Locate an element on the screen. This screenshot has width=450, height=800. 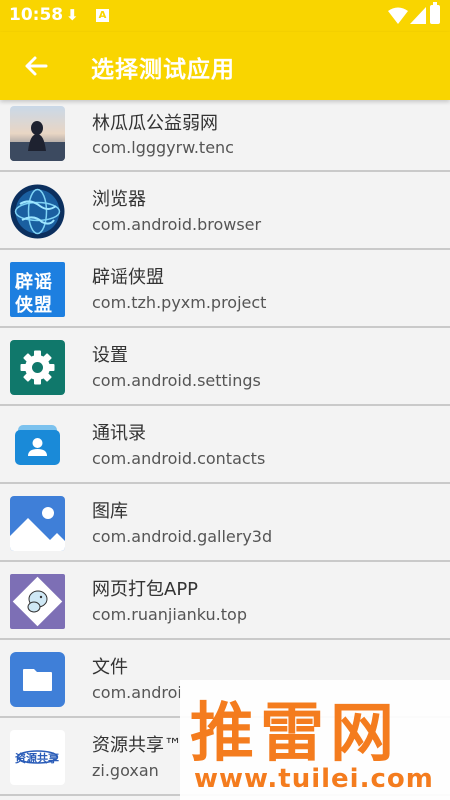
app-package: com.android.settings is located at coordinates (176, 380).